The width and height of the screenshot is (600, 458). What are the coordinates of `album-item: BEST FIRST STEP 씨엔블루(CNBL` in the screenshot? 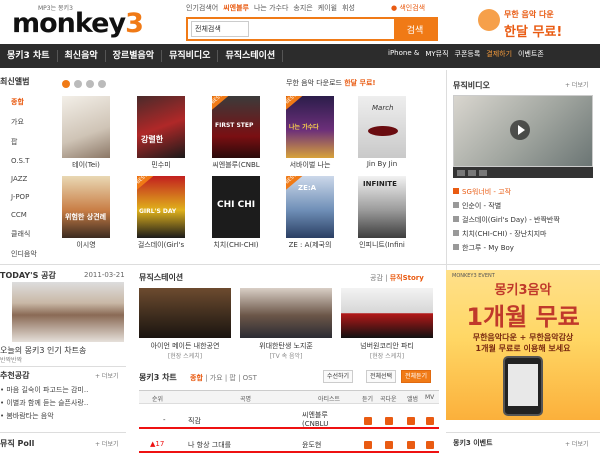 It's located at (236, 133).